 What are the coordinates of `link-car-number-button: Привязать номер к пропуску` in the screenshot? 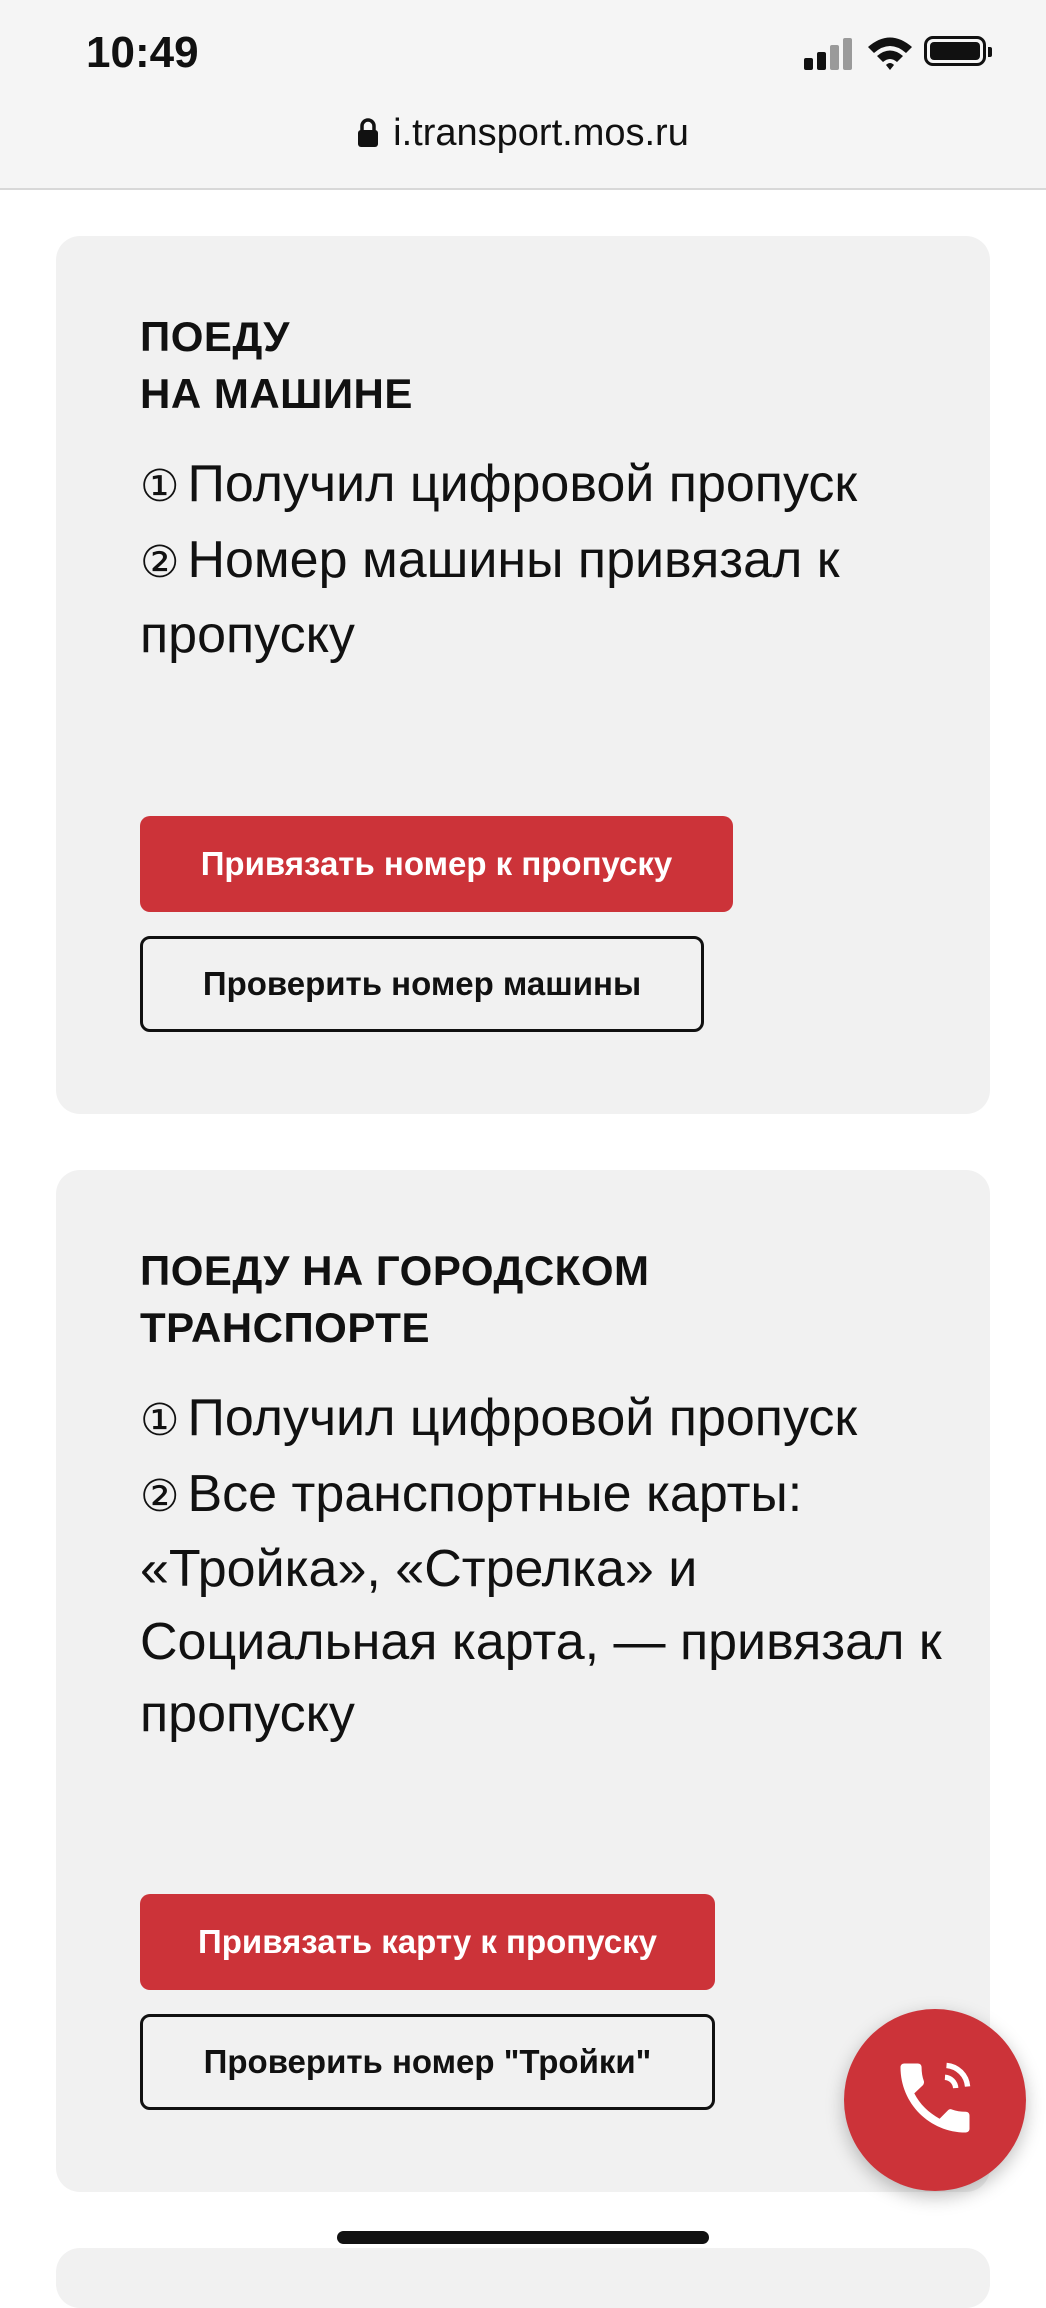 It's located at (436, 864).